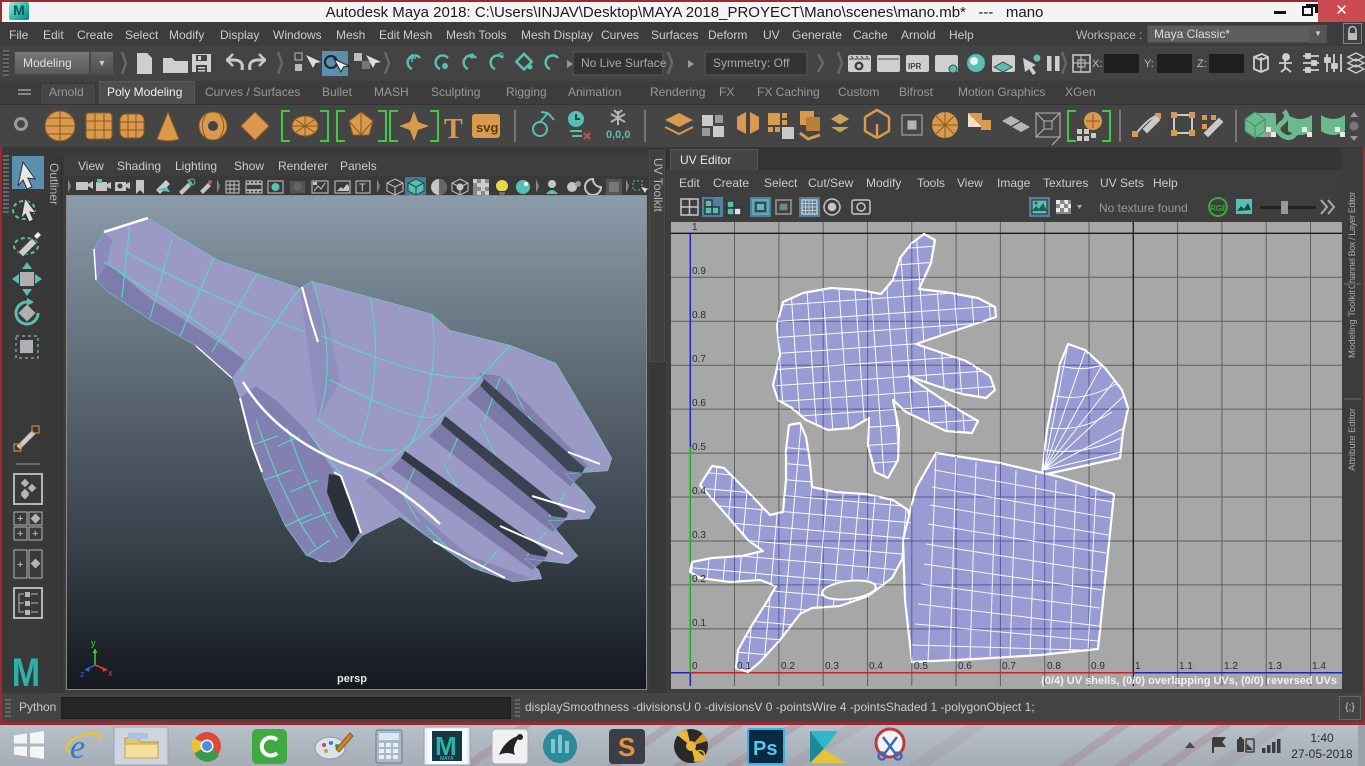  What do you see at coordinates (1322, 738) in the screenshot?
I see `svg-text: 1:40` at bounding box center [1322, 738].